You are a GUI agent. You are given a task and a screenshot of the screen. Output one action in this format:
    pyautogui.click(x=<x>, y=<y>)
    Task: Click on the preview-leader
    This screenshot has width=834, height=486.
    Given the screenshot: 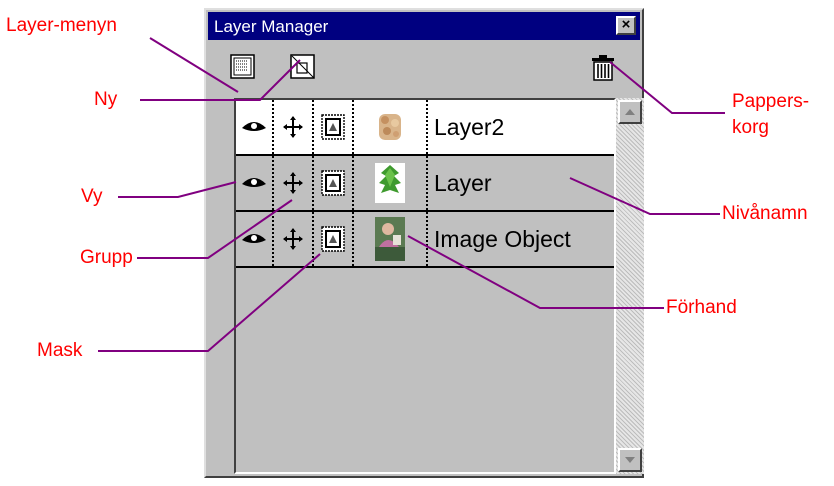 What is the action you would take?
    pyautogui.click(x=535, y=272)
    